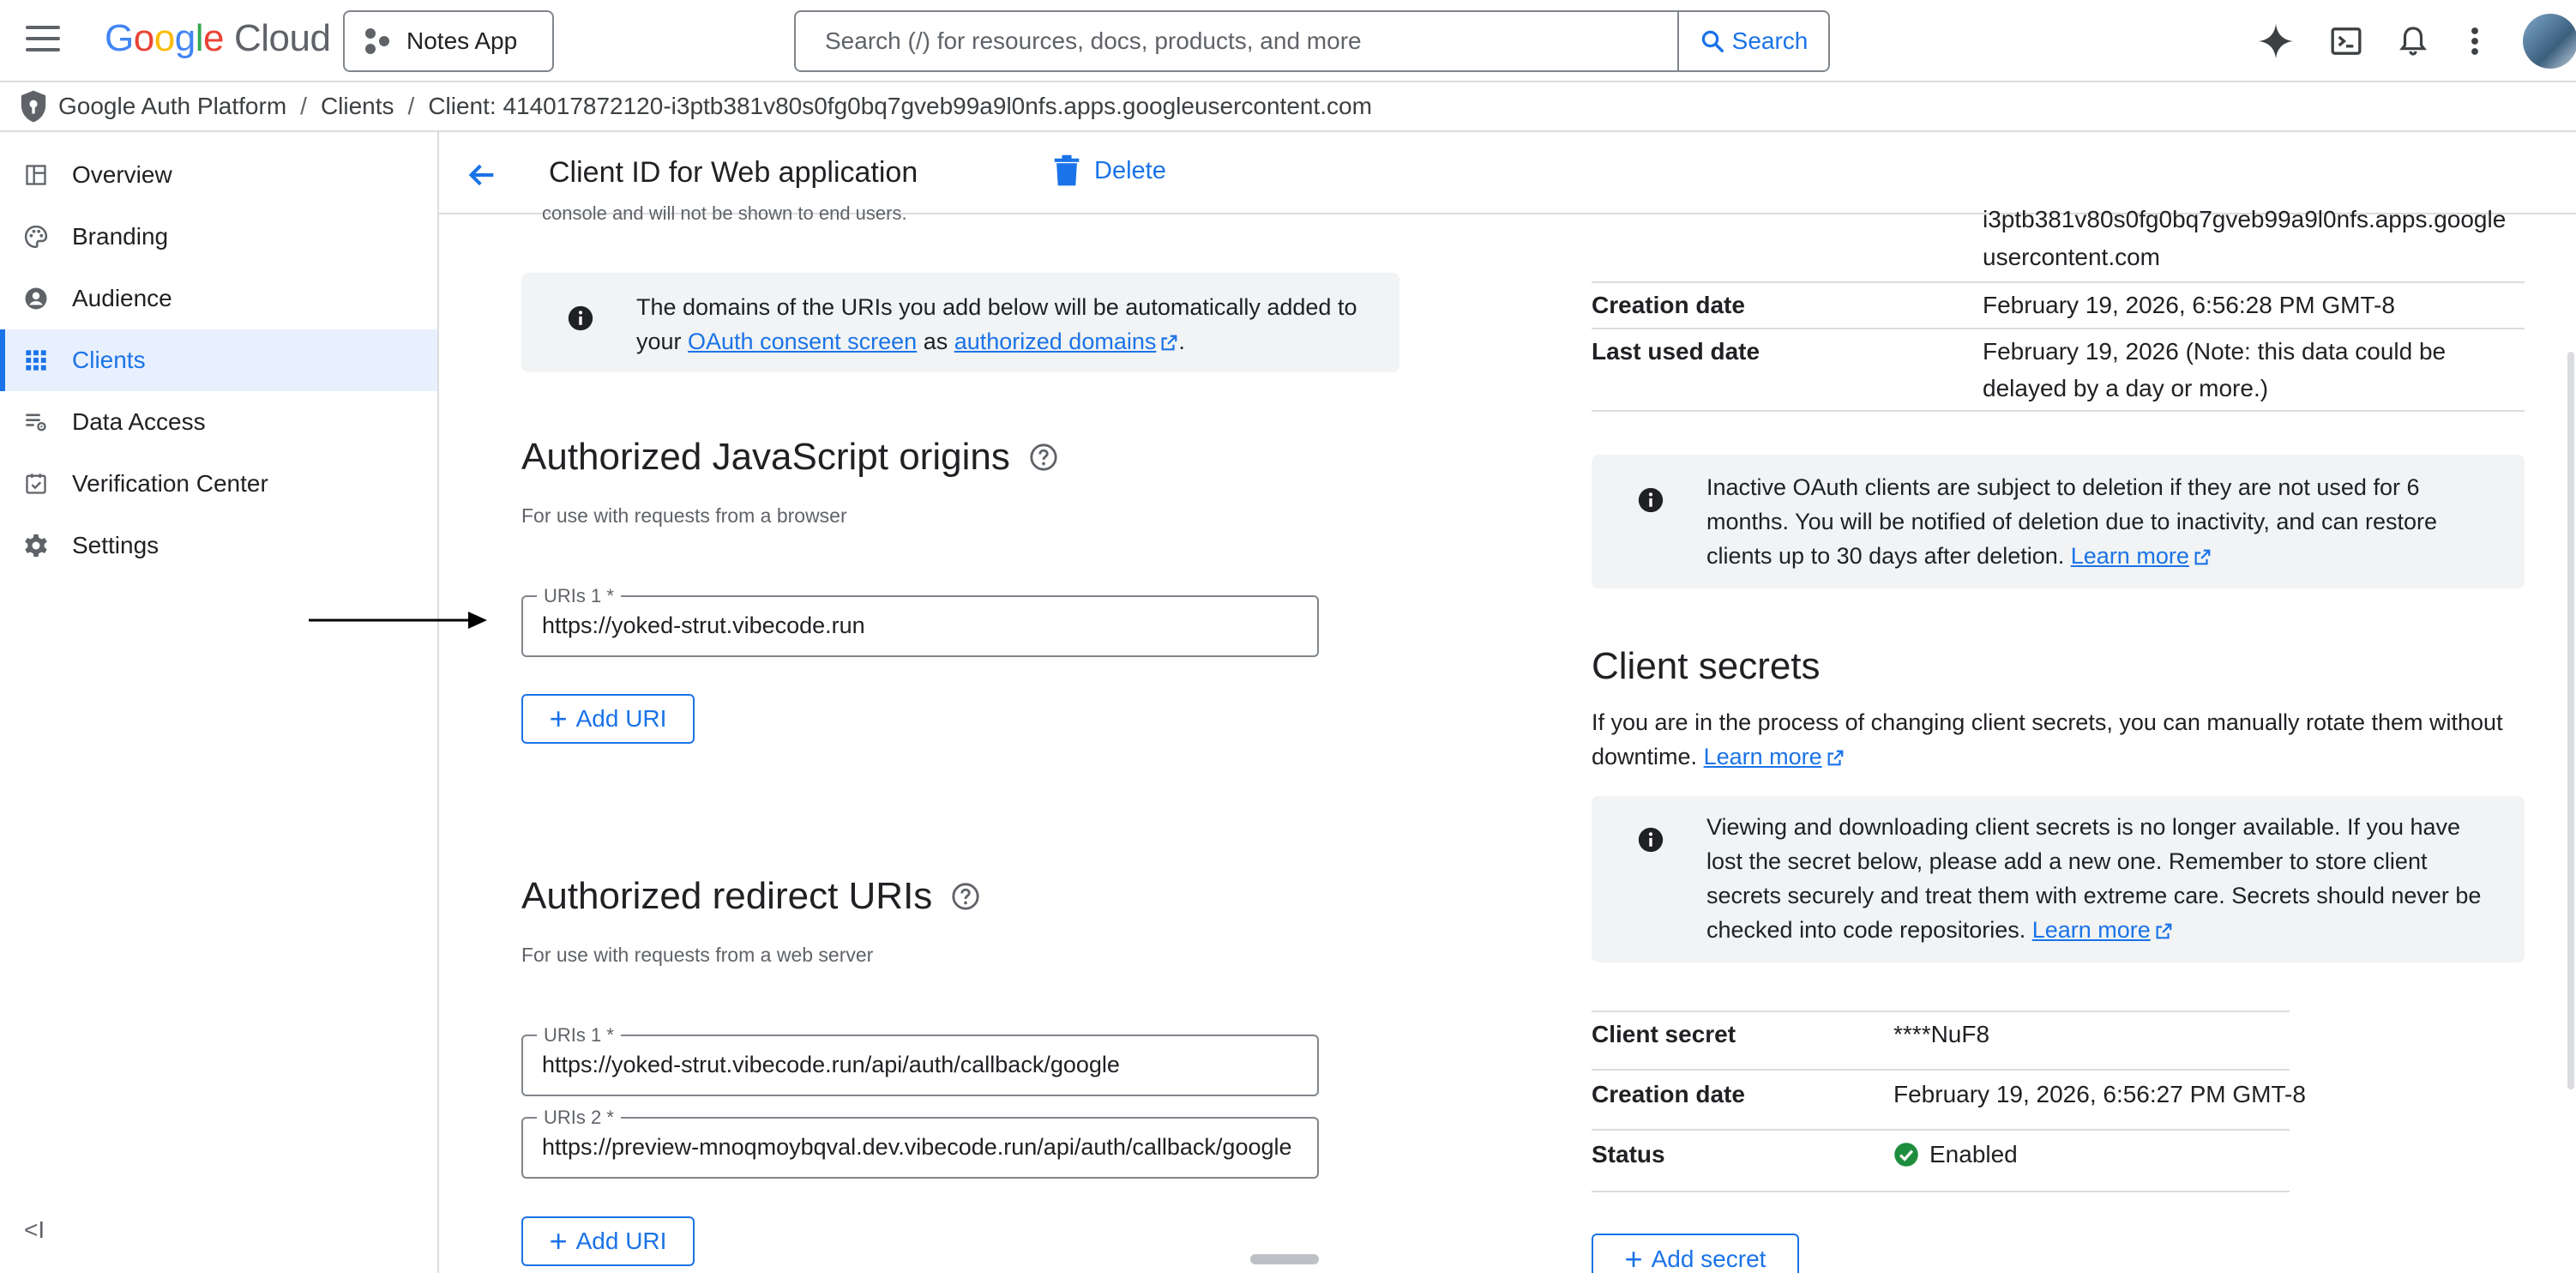 The width and height of the screenshot is (2576, 1273). I want to click on palette-icon, so click(36, 237).